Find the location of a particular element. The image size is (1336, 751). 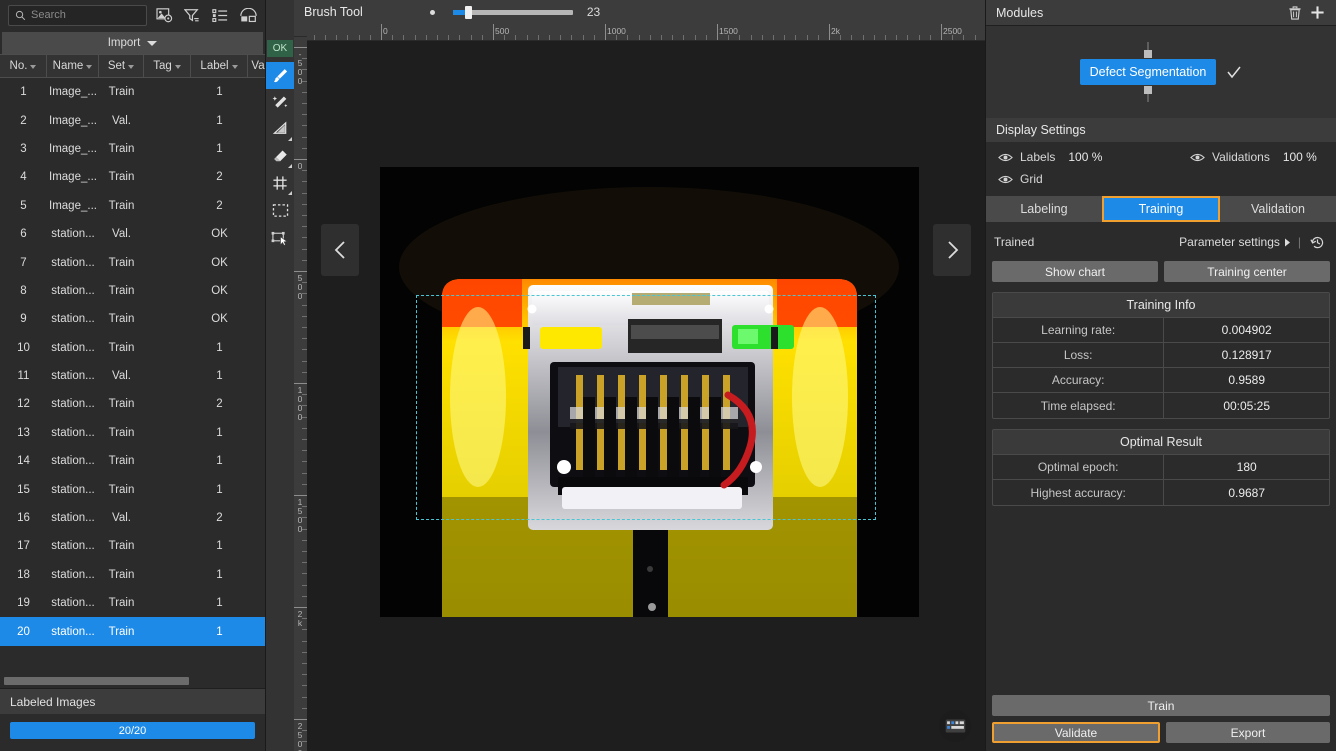

module-node-label: Defect Segmentation is located at coordinates (1148, 72).